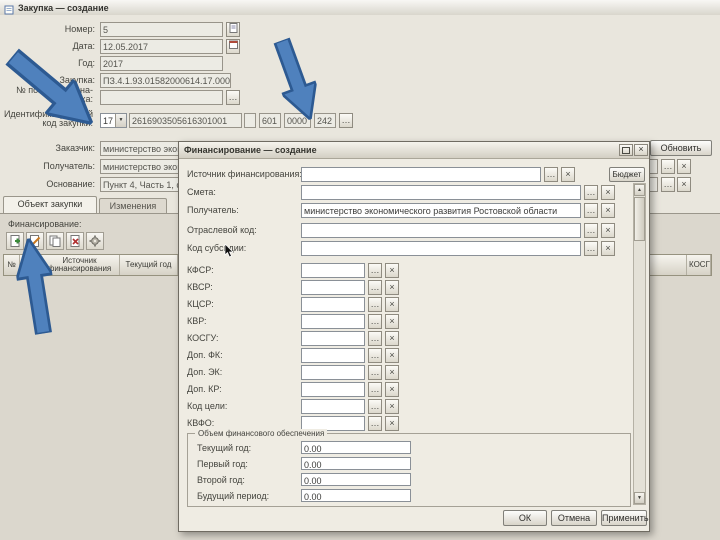  What do you see at coordinates (681, 148) in the screenshot?
I see `refresh-button: Обновить` at bounding box center [681, 148].